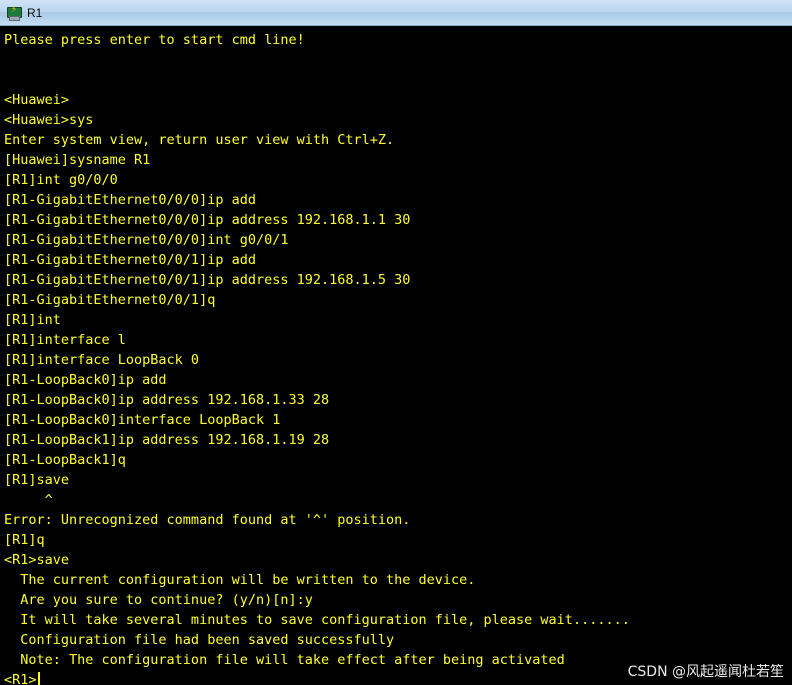 The image size is (792, 685). I want to click on terminal-line: [R1-GigabitEthernet0/0/0]int g0/0/1, so click(146, 240).